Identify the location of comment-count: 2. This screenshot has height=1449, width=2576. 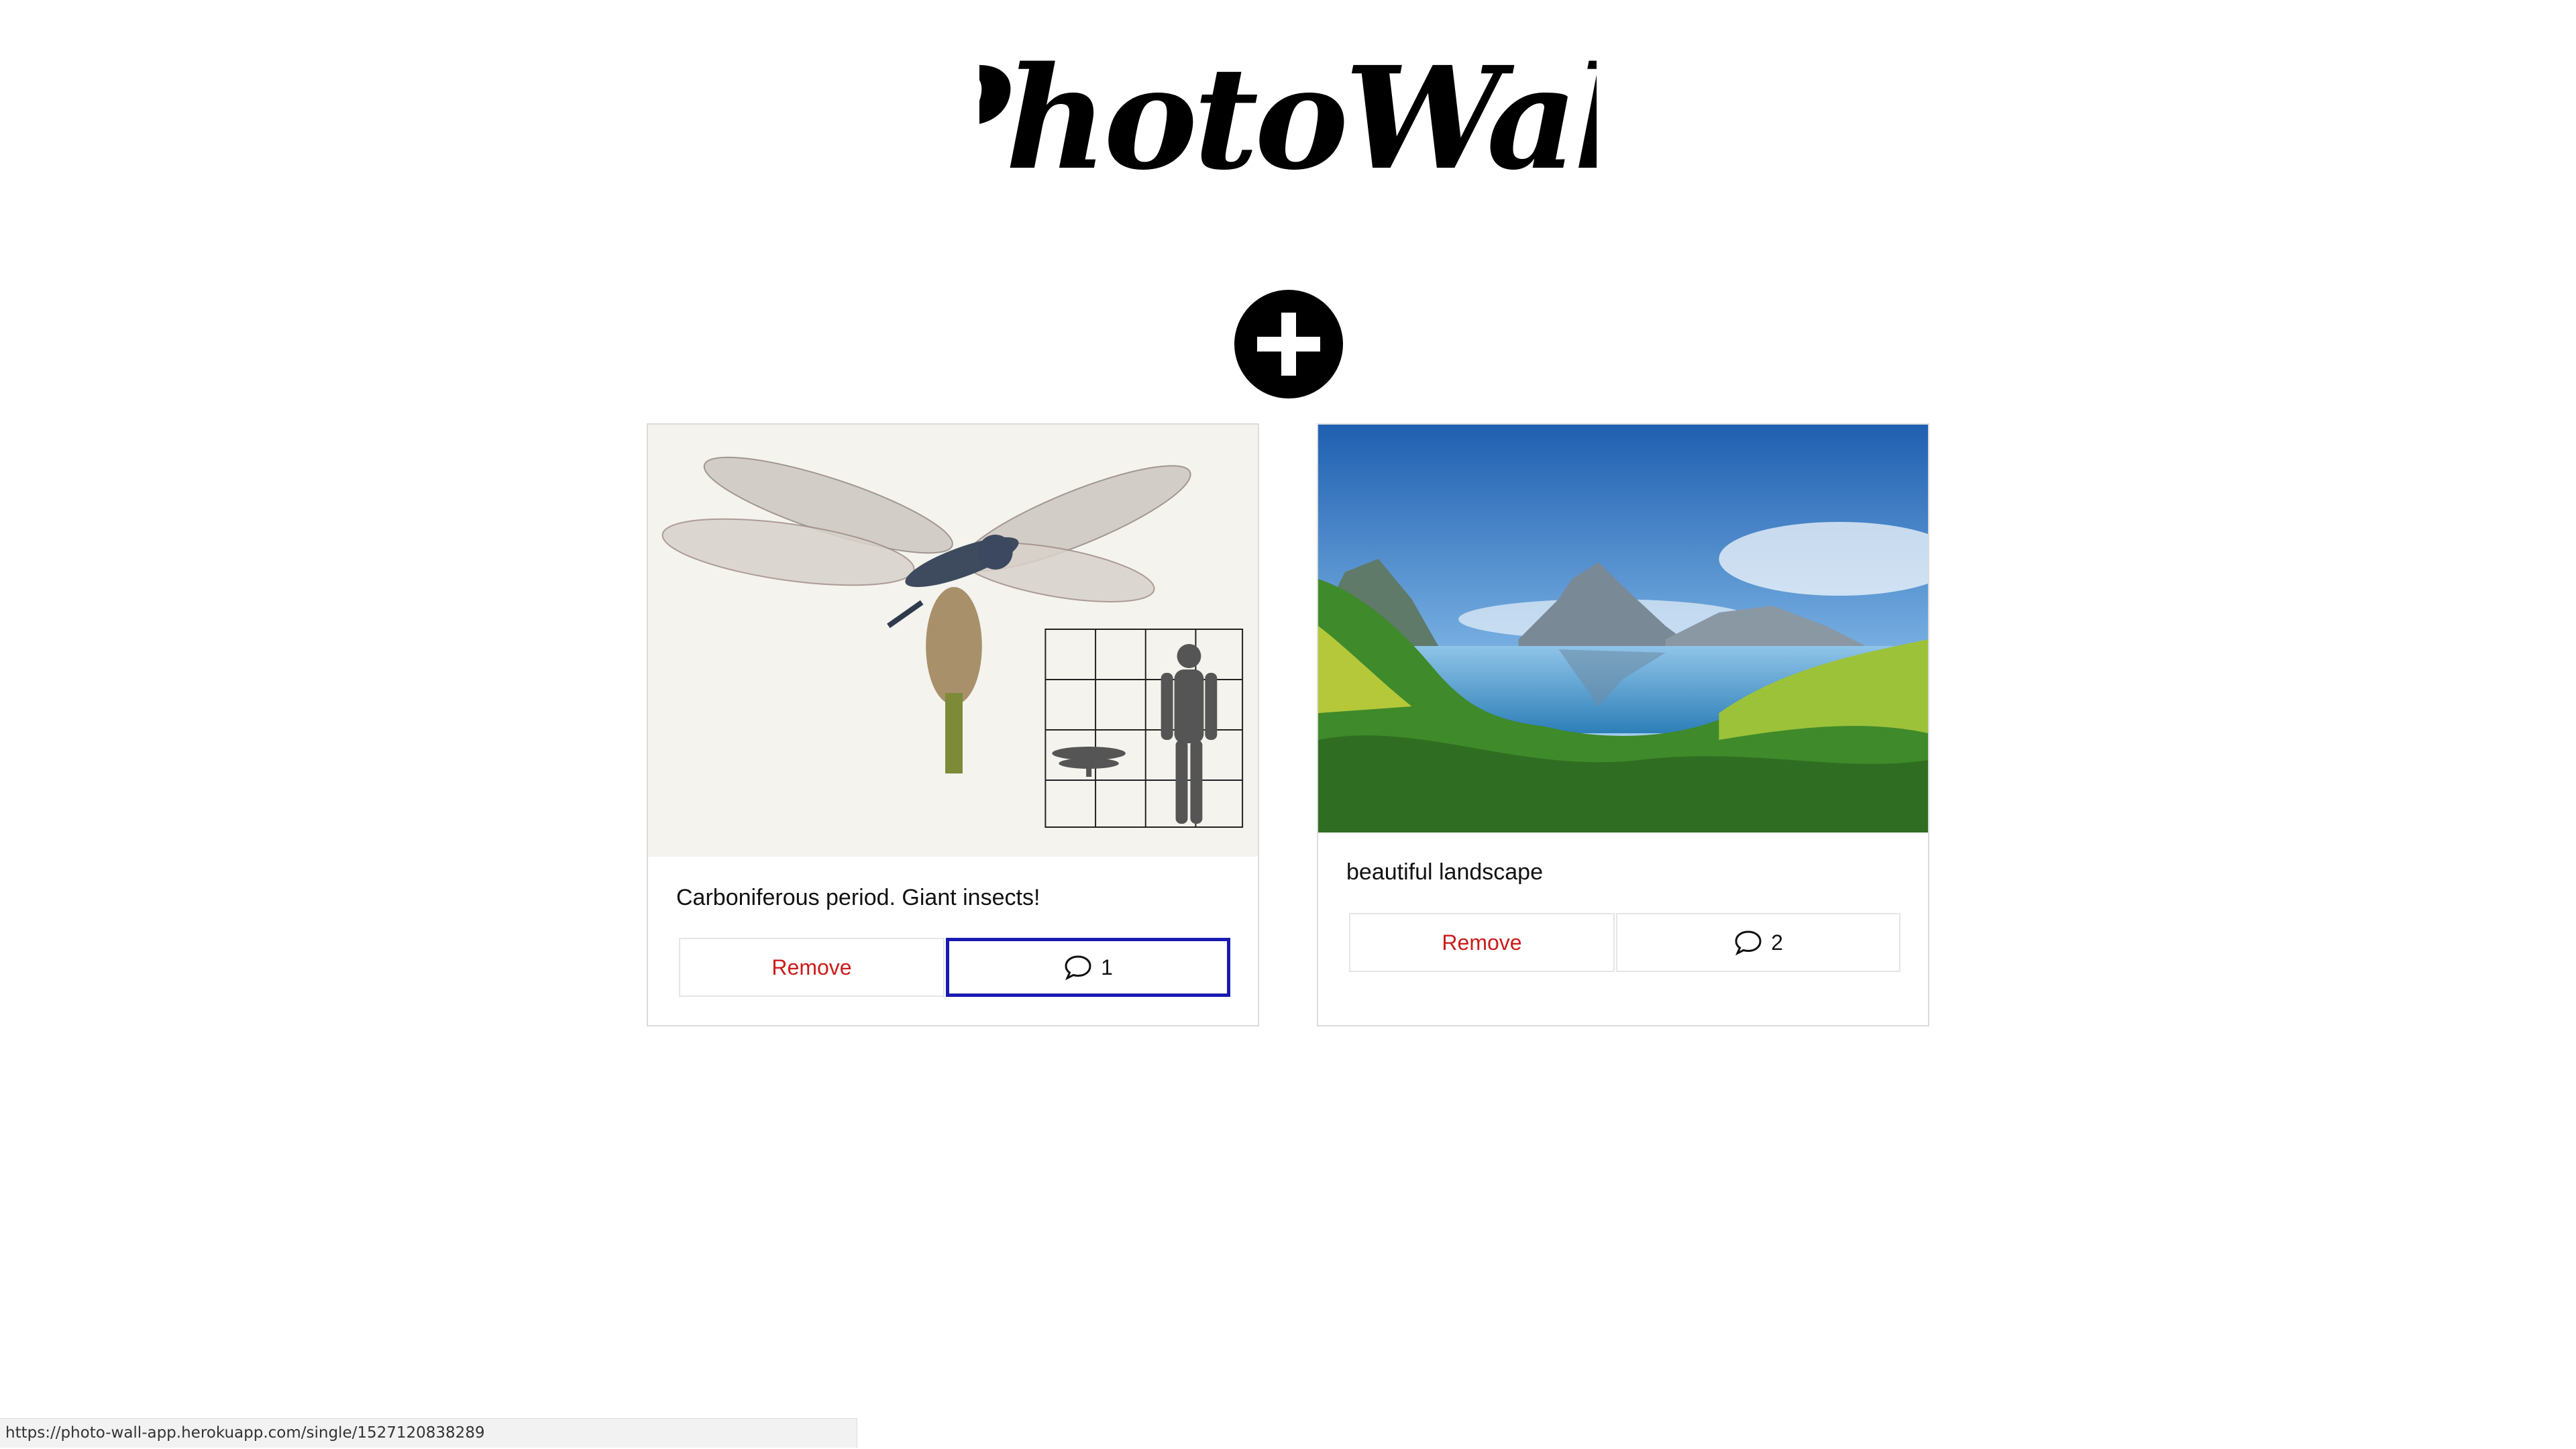
(1777, 942).